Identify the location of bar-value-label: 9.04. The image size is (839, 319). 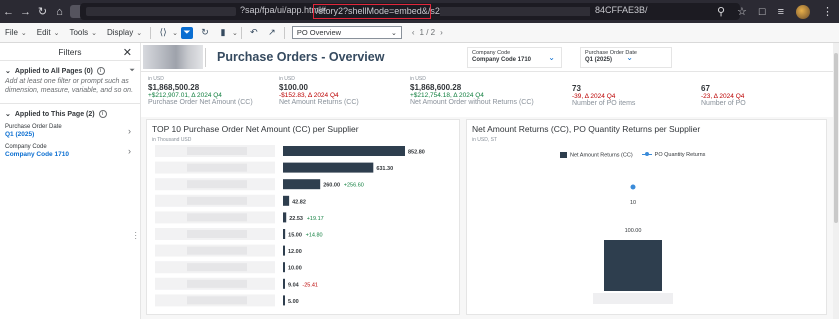
(294, 285).